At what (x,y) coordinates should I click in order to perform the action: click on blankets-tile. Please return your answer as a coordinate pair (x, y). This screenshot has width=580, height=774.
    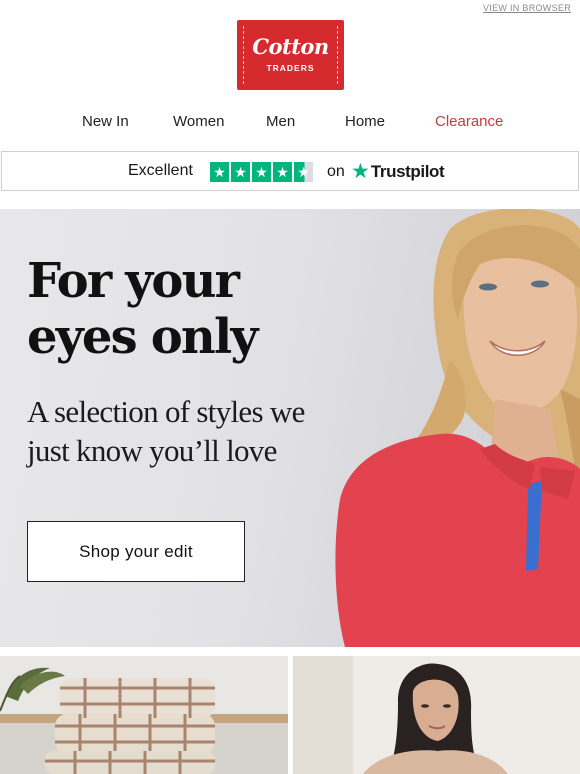
    Looking at the image, I should click on (144, 715).